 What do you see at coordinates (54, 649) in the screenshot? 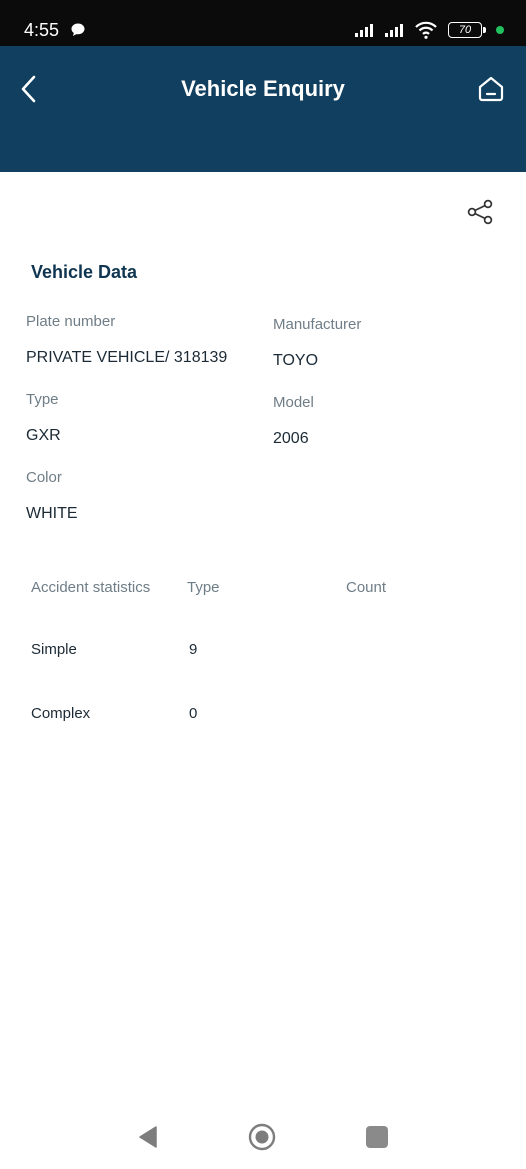
I see `accident-row-name: Simple` at bounding box center [54, 649].